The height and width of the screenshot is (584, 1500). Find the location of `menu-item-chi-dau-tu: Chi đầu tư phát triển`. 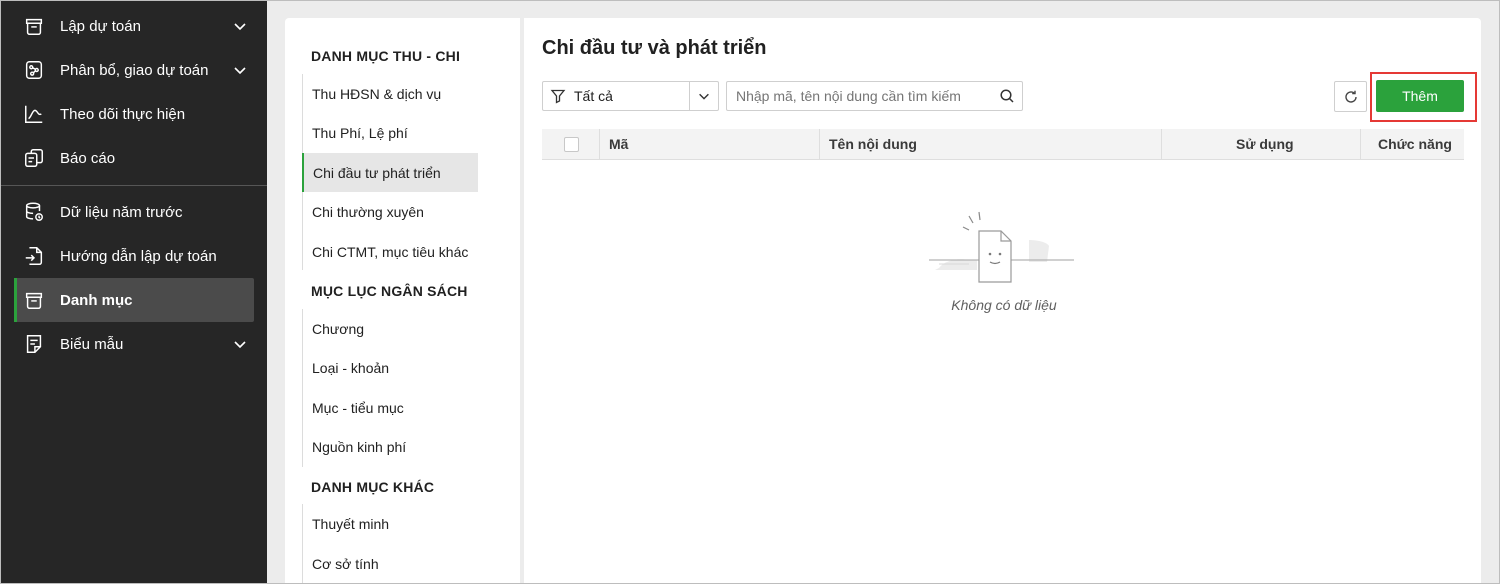

menu-item-chi-dau-tu: Chi đầu tư phát triển is located at coordinates (390, 172).